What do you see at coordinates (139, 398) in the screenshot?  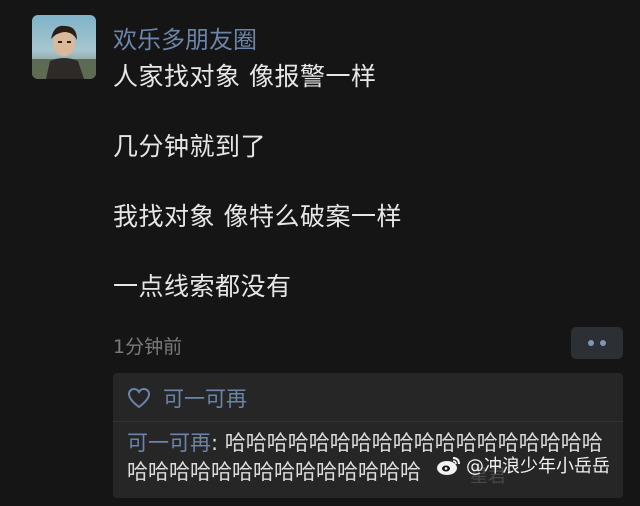 I see `heart-icon` at bounding box center [139, 398].